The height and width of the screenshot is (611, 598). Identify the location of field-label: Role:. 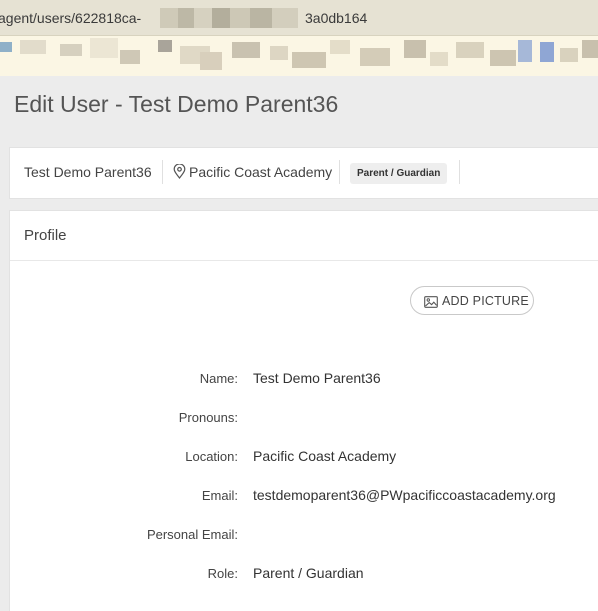
(222, 573).